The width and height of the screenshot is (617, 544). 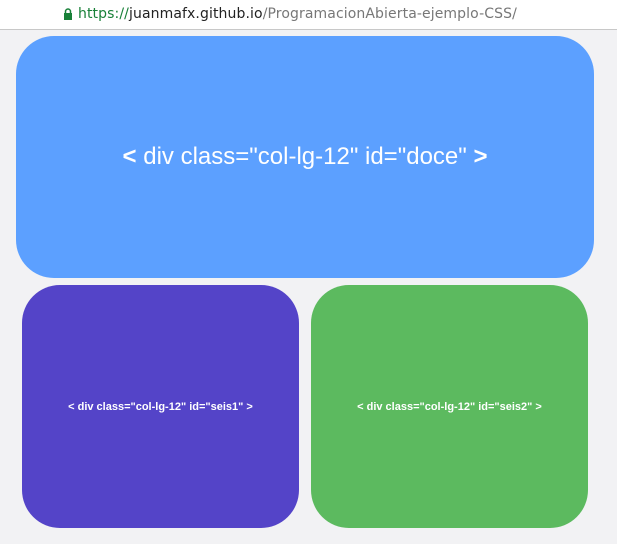 I want to click on doce-box-label: div class="col-lg-12" id="doce", so click(x=305, y=156).